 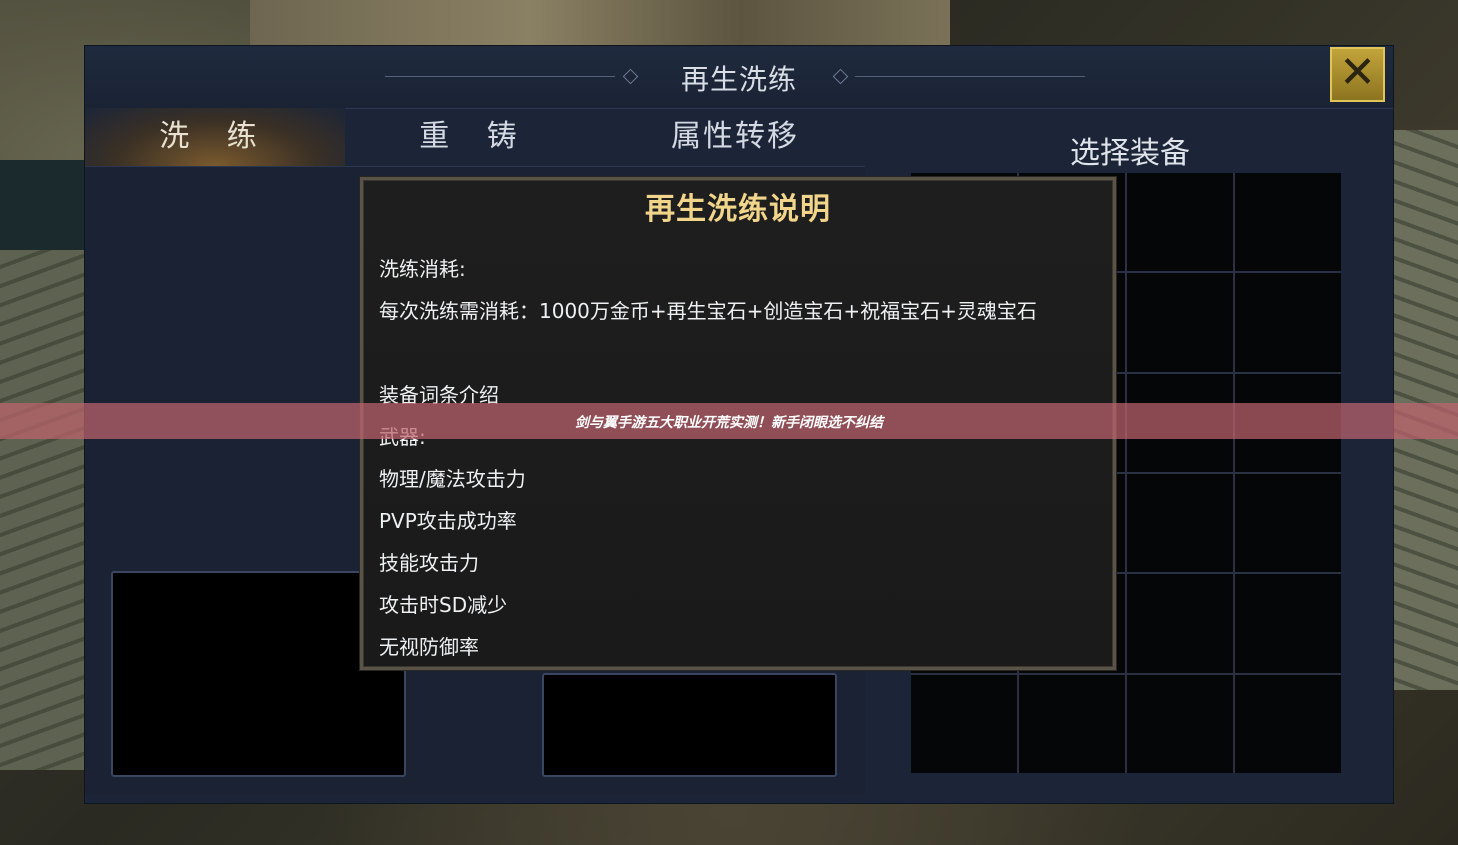 What do you see at coordinates (708, 311) in the screenshot?
I see `dialog-line: 每次洗练需消耗：1000万金币+再生宝石+创造宝石+祝福宝石+灵魂宝石` at bounding box center [708, 311].